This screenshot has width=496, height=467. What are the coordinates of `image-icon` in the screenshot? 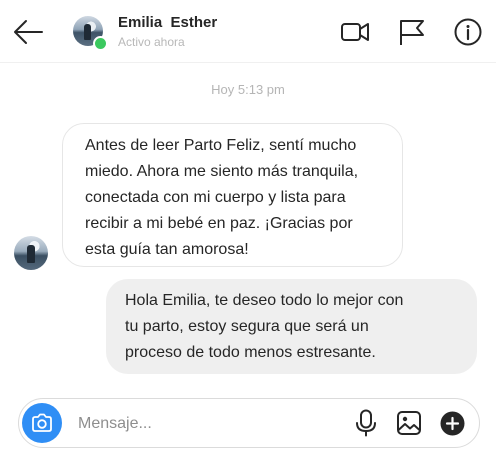 It's located at (409, 423).